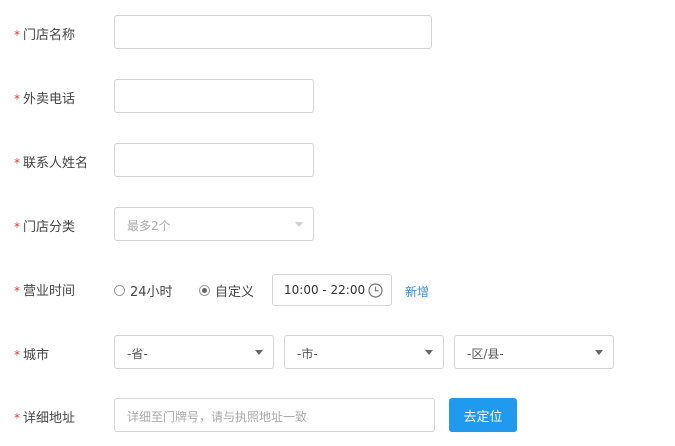  What do you see at coordinates (36, 355) in the screenshot?
I see `city-label-text: 城市` at bounding box center [36, 355].